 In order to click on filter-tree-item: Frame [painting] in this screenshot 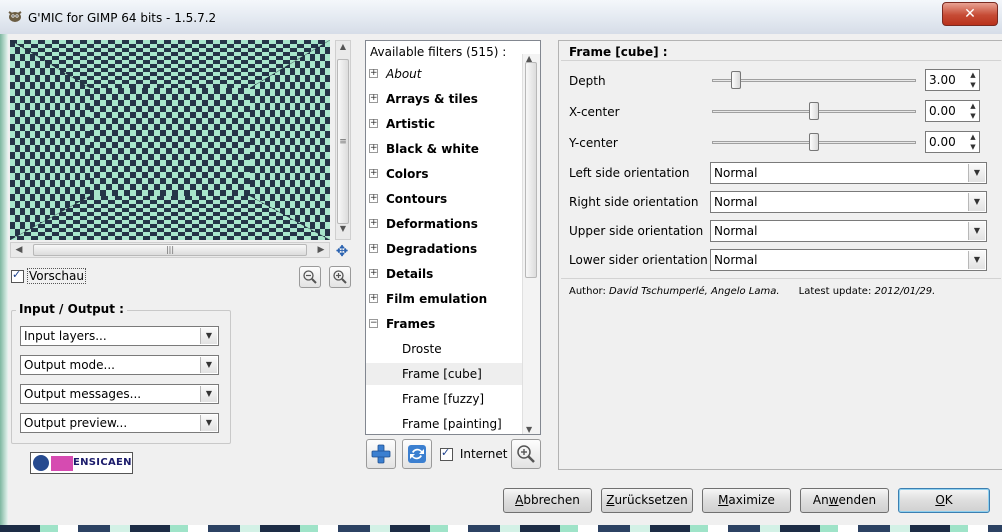, I will do `click(445, 423)`.